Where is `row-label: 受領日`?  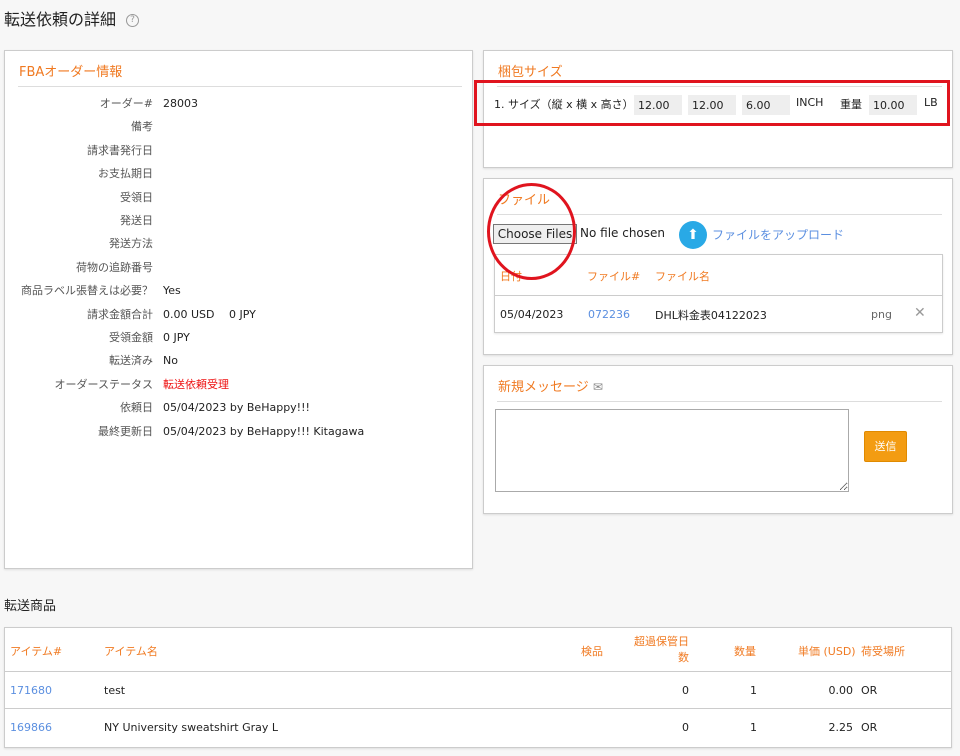 row-label: 受領日 is located at coordinates (136, 197).